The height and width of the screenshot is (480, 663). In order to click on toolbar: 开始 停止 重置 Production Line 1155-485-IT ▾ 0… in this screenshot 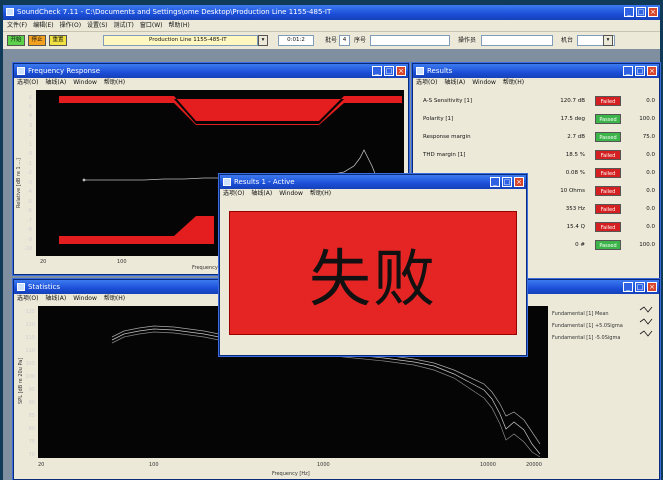, I will do `click(331, 40)`.